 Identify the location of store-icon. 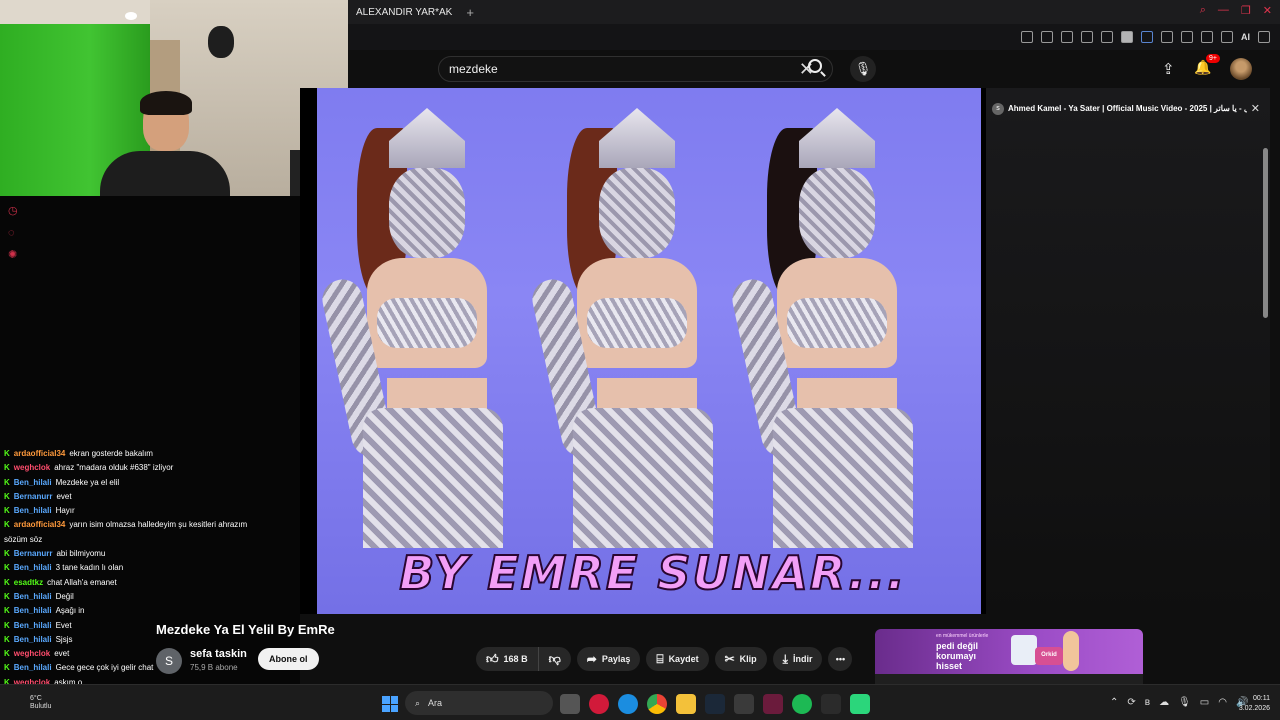
(744, 704).